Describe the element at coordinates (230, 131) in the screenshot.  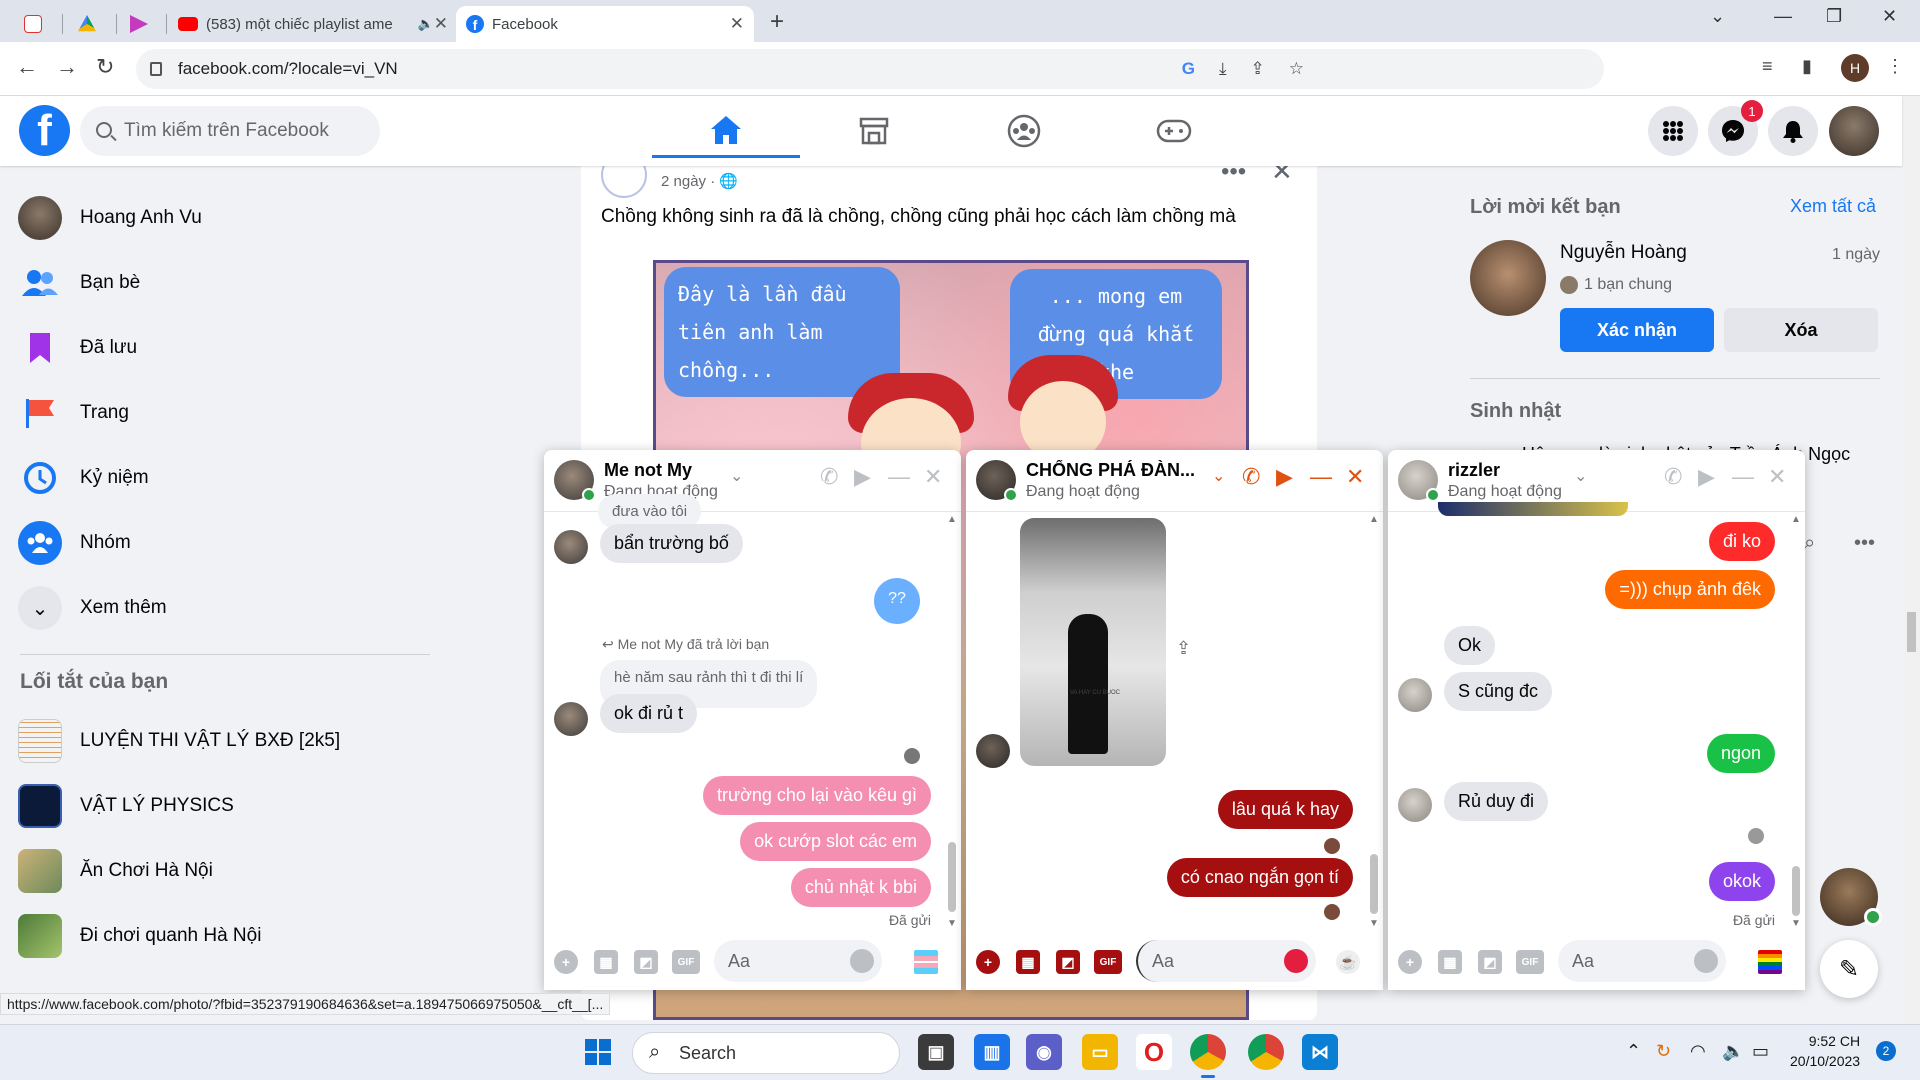
I see `search-input: Tìm kiếm trên Facebook` at that location.